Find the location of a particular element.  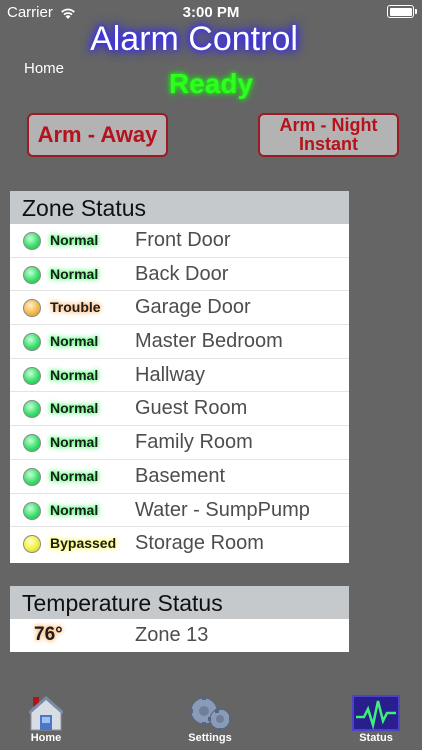

zone-row: Trouble Garage Door is located at coordinates (179, 308).